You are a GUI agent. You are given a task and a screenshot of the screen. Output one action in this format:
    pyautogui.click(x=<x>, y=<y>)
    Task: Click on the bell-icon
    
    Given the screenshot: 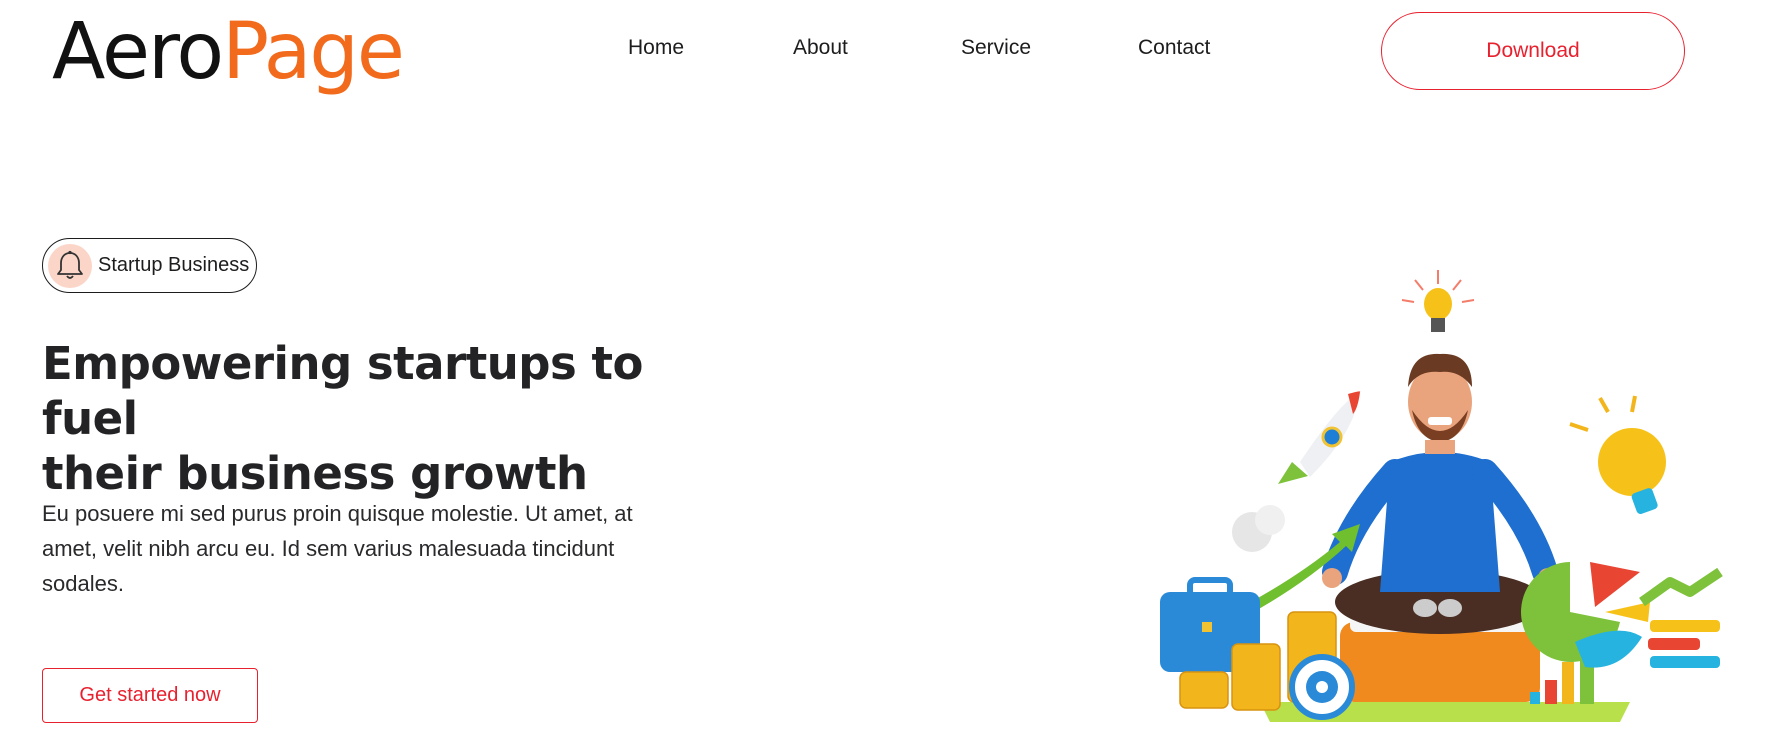 What is the action you would take?
    pyautogui.click(x=70, y=265)
    